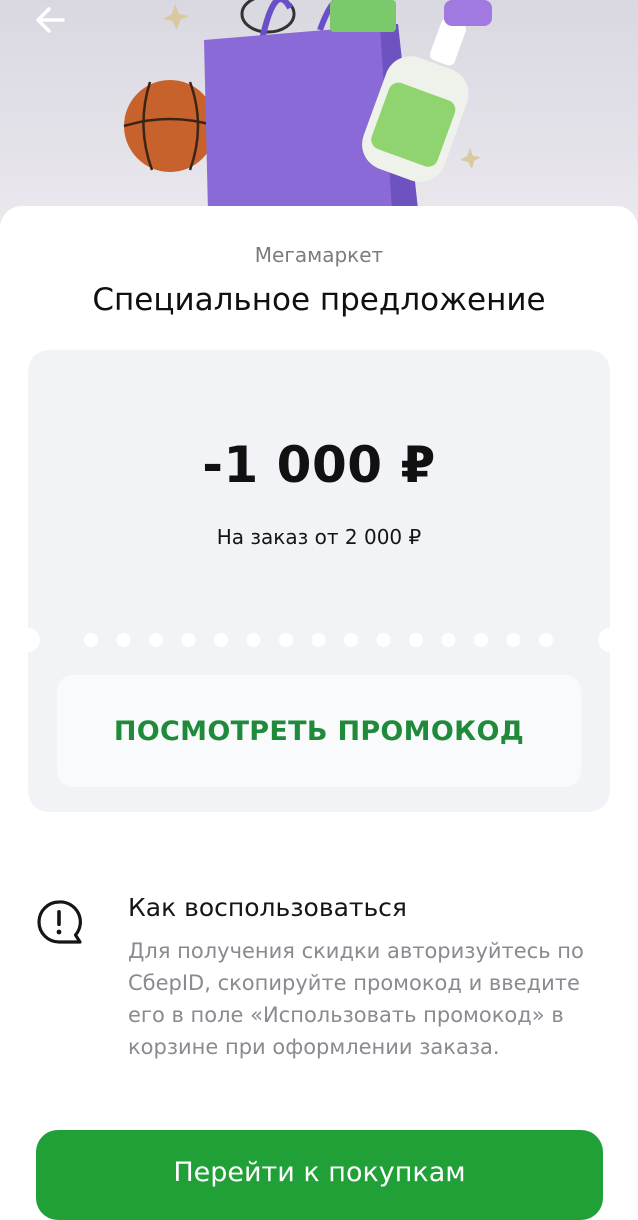 This screenshot has width=638, height=1220. What do you see at coordinates (267, 907) in the screenshot?
I see `howto-title: Как воспользоваться` at bounding box center [267, 907].